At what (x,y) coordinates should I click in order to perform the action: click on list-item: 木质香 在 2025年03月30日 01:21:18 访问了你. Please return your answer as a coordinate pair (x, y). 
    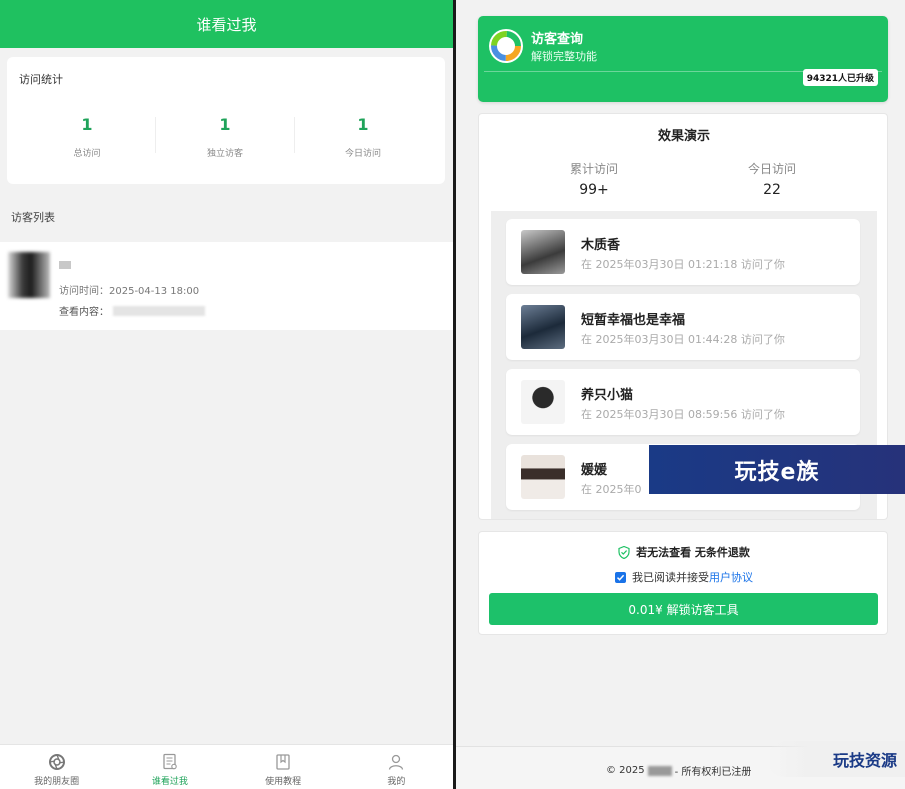
    Looking at the image, I should click on (683, 252).